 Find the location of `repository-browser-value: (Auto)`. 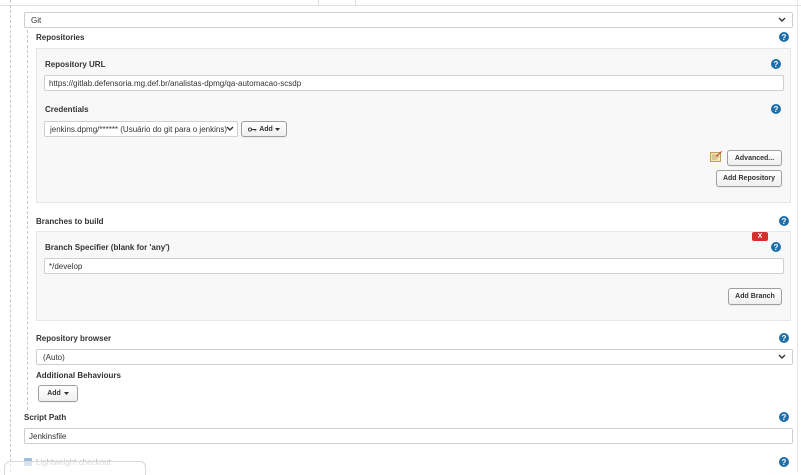

repository-browser-value: (Auto) is located at coordinates (54, 357).